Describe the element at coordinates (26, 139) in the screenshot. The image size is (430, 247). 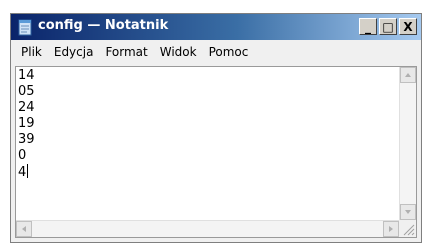
I see `text-line: 39` at that location.